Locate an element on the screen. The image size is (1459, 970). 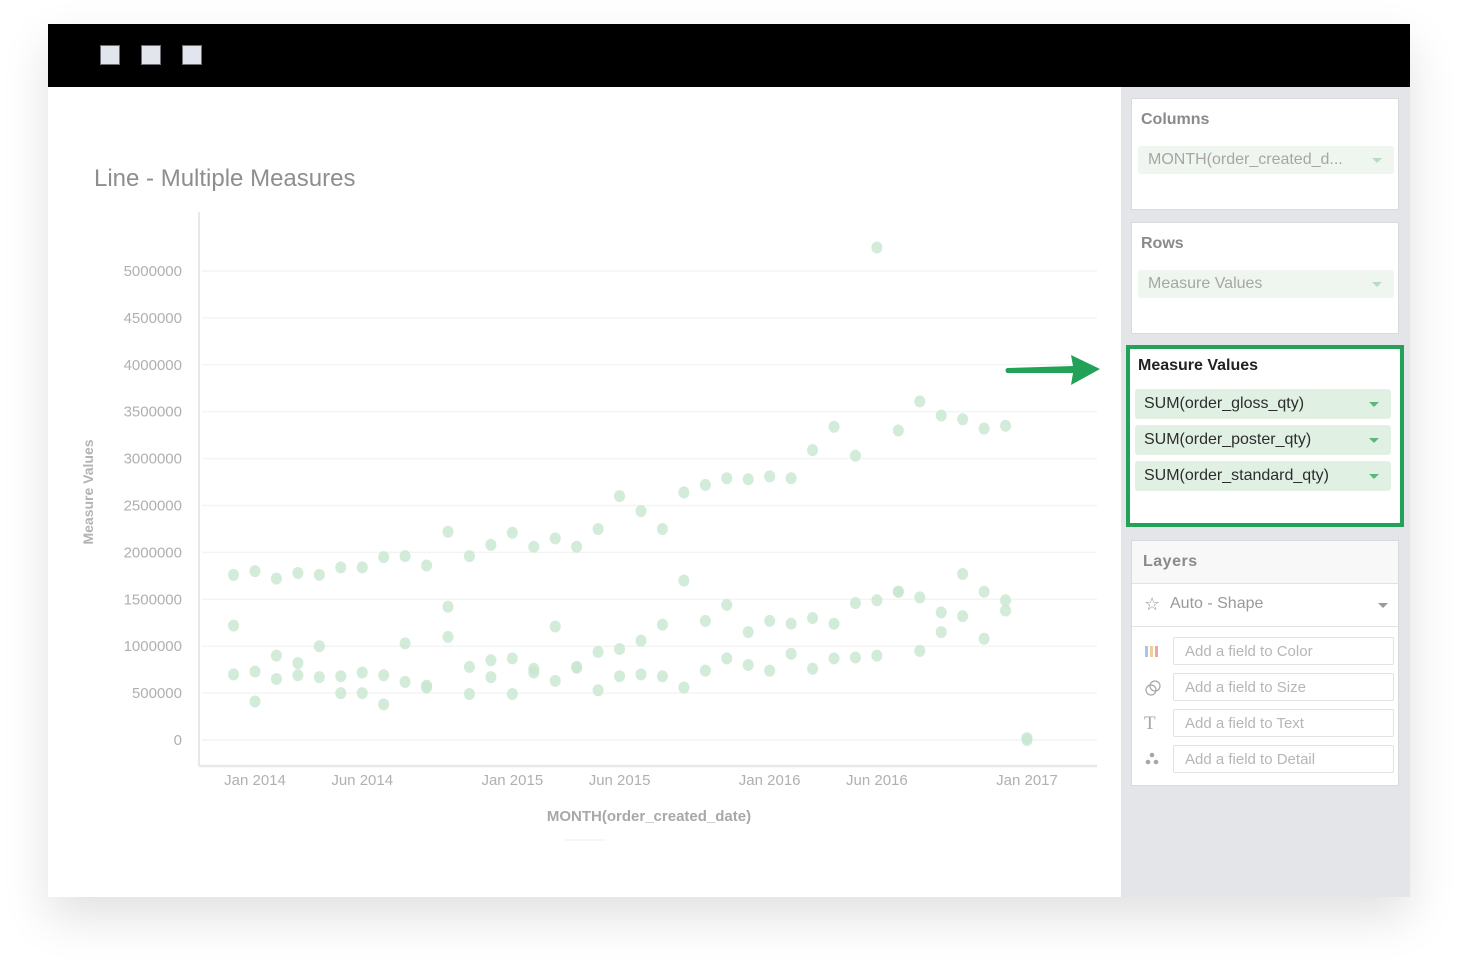
title-bar is located at coordinates (729, 55).